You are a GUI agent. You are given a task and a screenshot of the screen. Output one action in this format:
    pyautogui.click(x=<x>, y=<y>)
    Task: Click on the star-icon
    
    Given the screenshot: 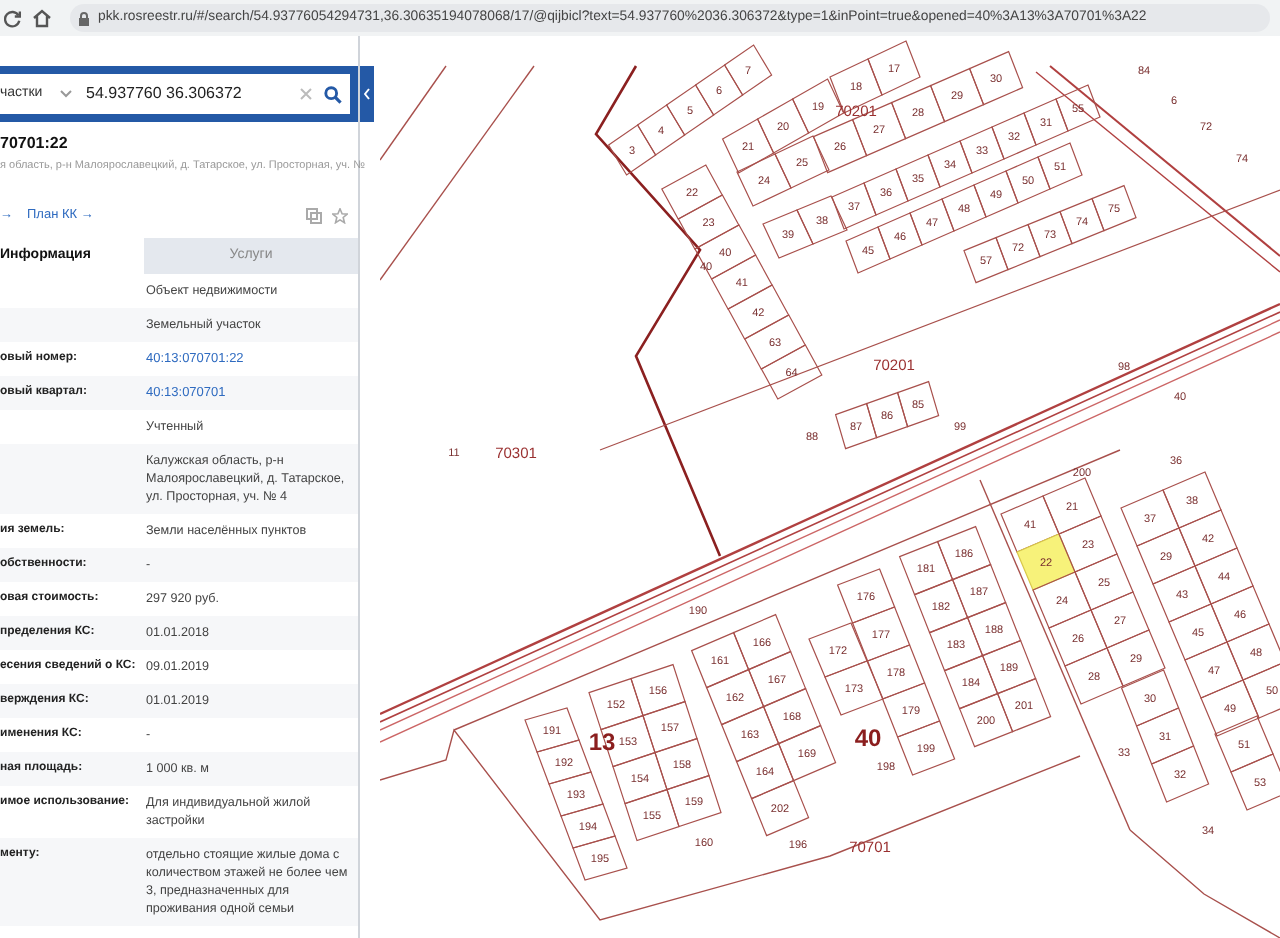 What is the action you would take?
    pyautogui.click(x=340, y=216)
    